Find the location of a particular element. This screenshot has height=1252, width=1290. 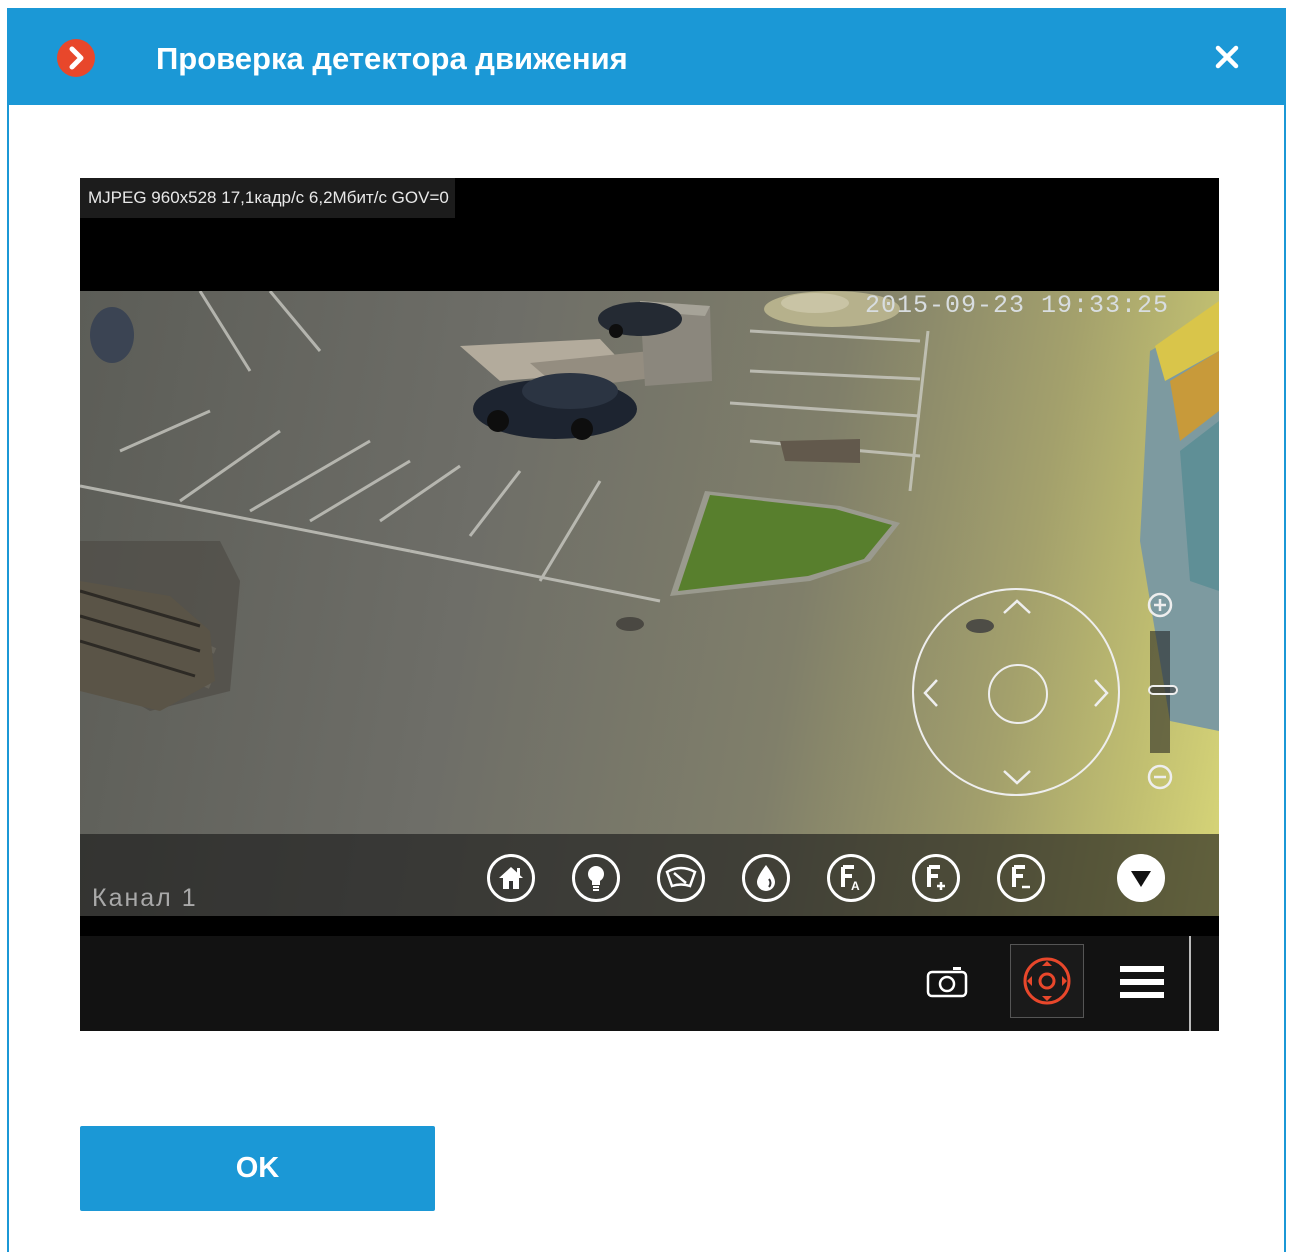

collapse-icon is located at coordinates (1141, 878).